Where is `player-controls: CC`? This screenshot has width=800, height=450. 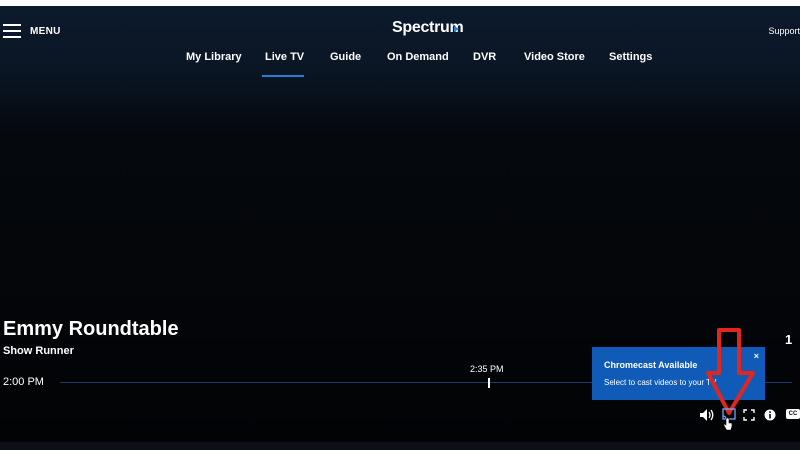 player-controls: CC is located at coordinates (400, 416).